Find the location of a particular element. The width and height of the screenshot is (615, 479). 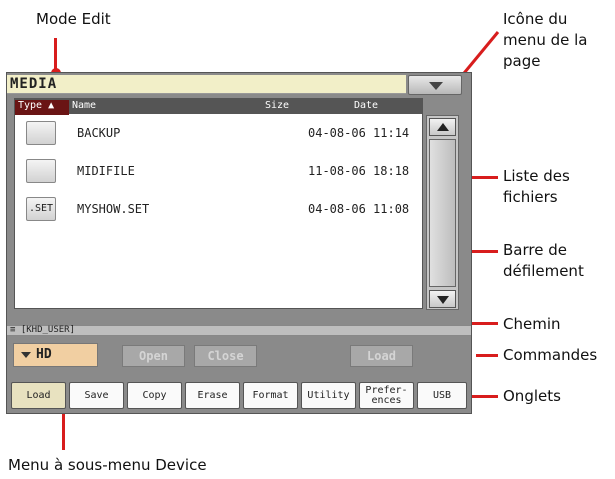

column-name: Name is located at coordinates (84, 105).